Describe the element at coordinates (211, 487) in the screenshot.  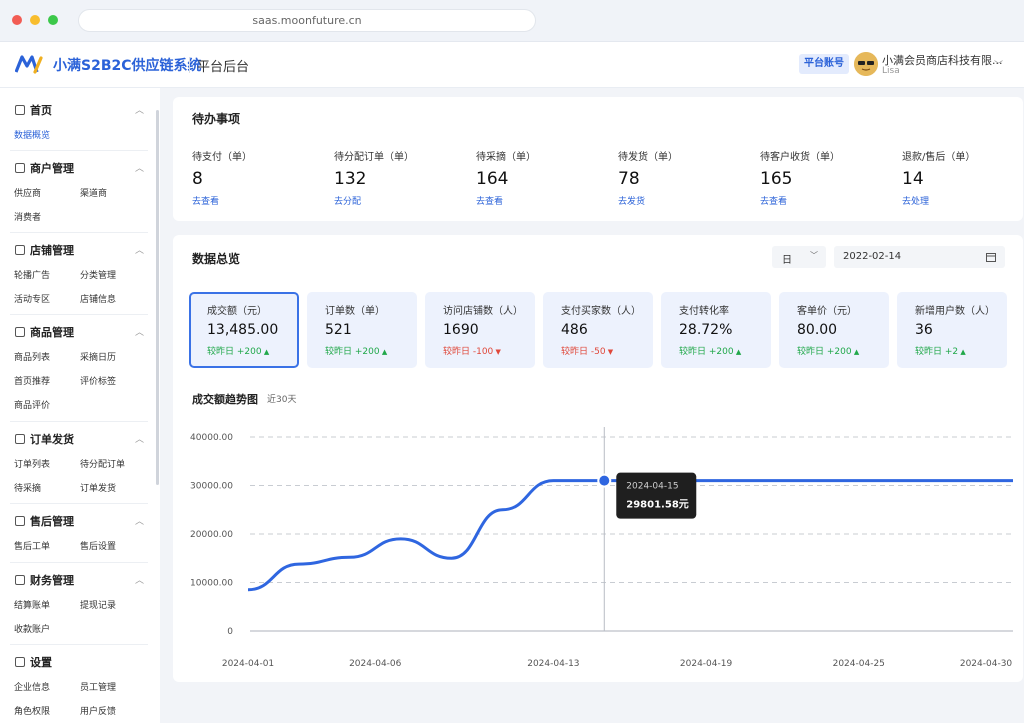
I see `y-tick-label: 30000.00` at that location.